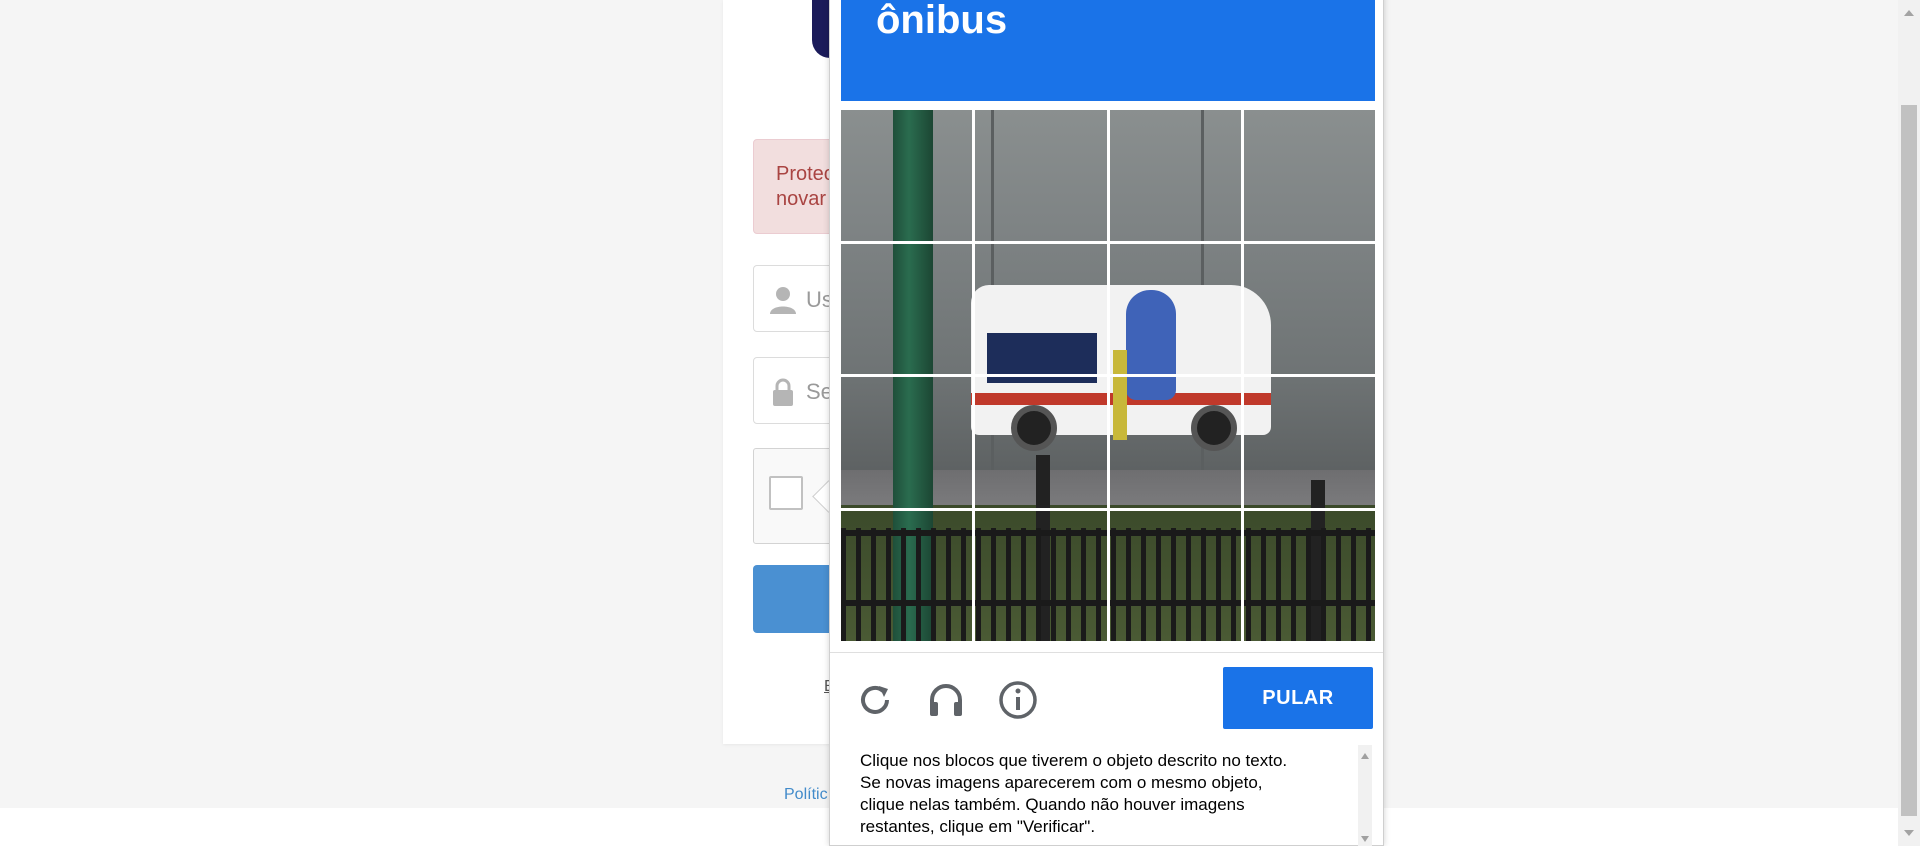  What do you see at coordinates (806, 795) in the screenshot?
I see `policy-link: Polític` at bounding box center [806, 795].